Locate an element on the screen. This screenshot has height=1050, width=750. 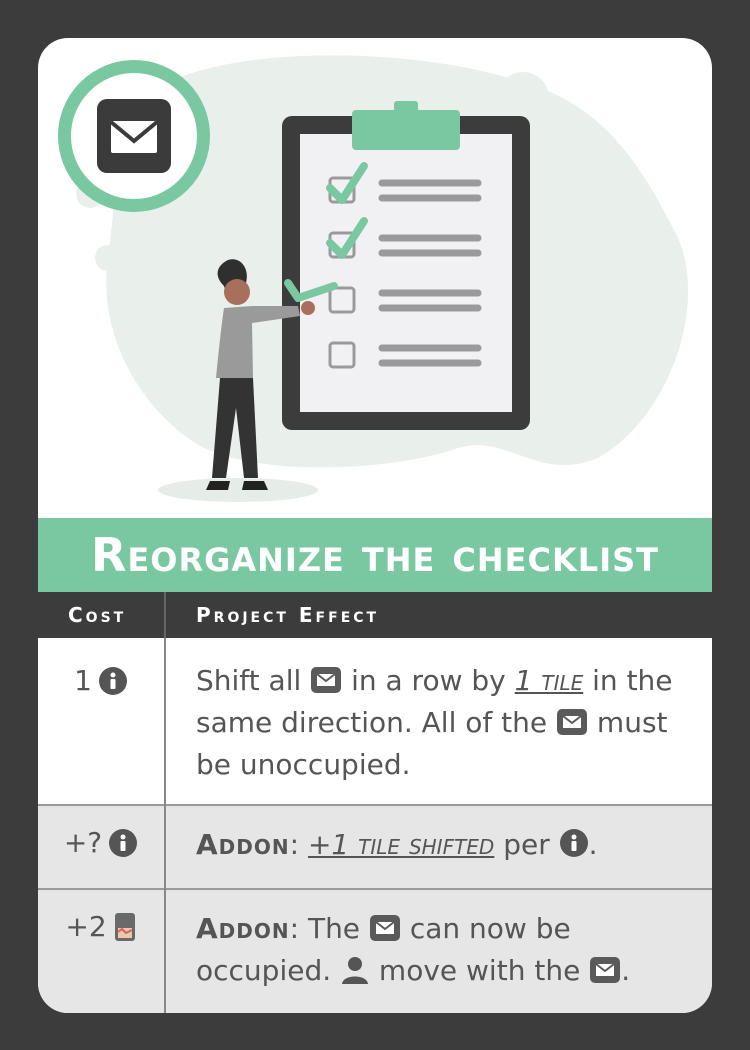
effect-text: in a row by is located at coordinates (428, 680).